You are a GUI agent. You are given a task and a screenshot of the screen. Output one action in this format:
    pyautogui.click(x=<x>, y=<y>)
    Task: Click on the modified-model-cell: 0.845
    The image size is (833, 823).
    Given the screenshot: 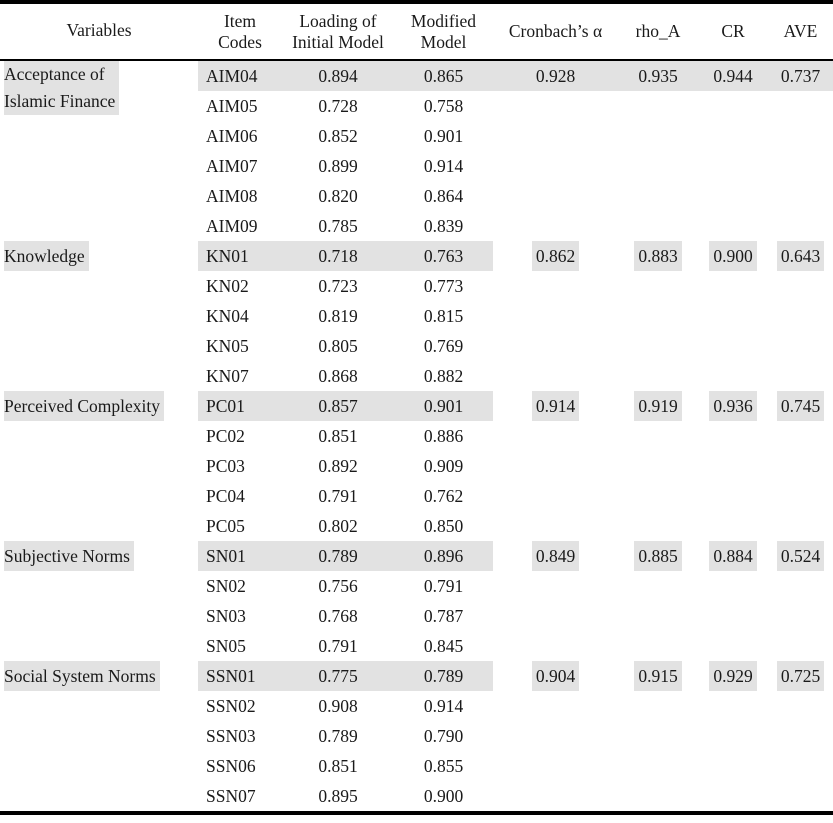 What is the action you would take?
    pyautogui.click(x=443, y=646)
    